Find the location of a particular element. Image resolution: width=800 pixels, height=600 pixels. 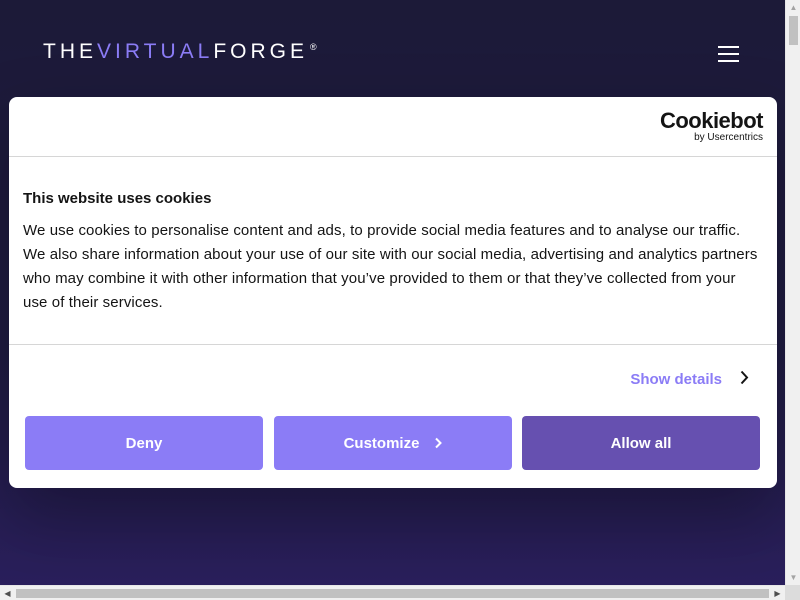

hamburger-menu-icon is located at coordinates (729, 55).